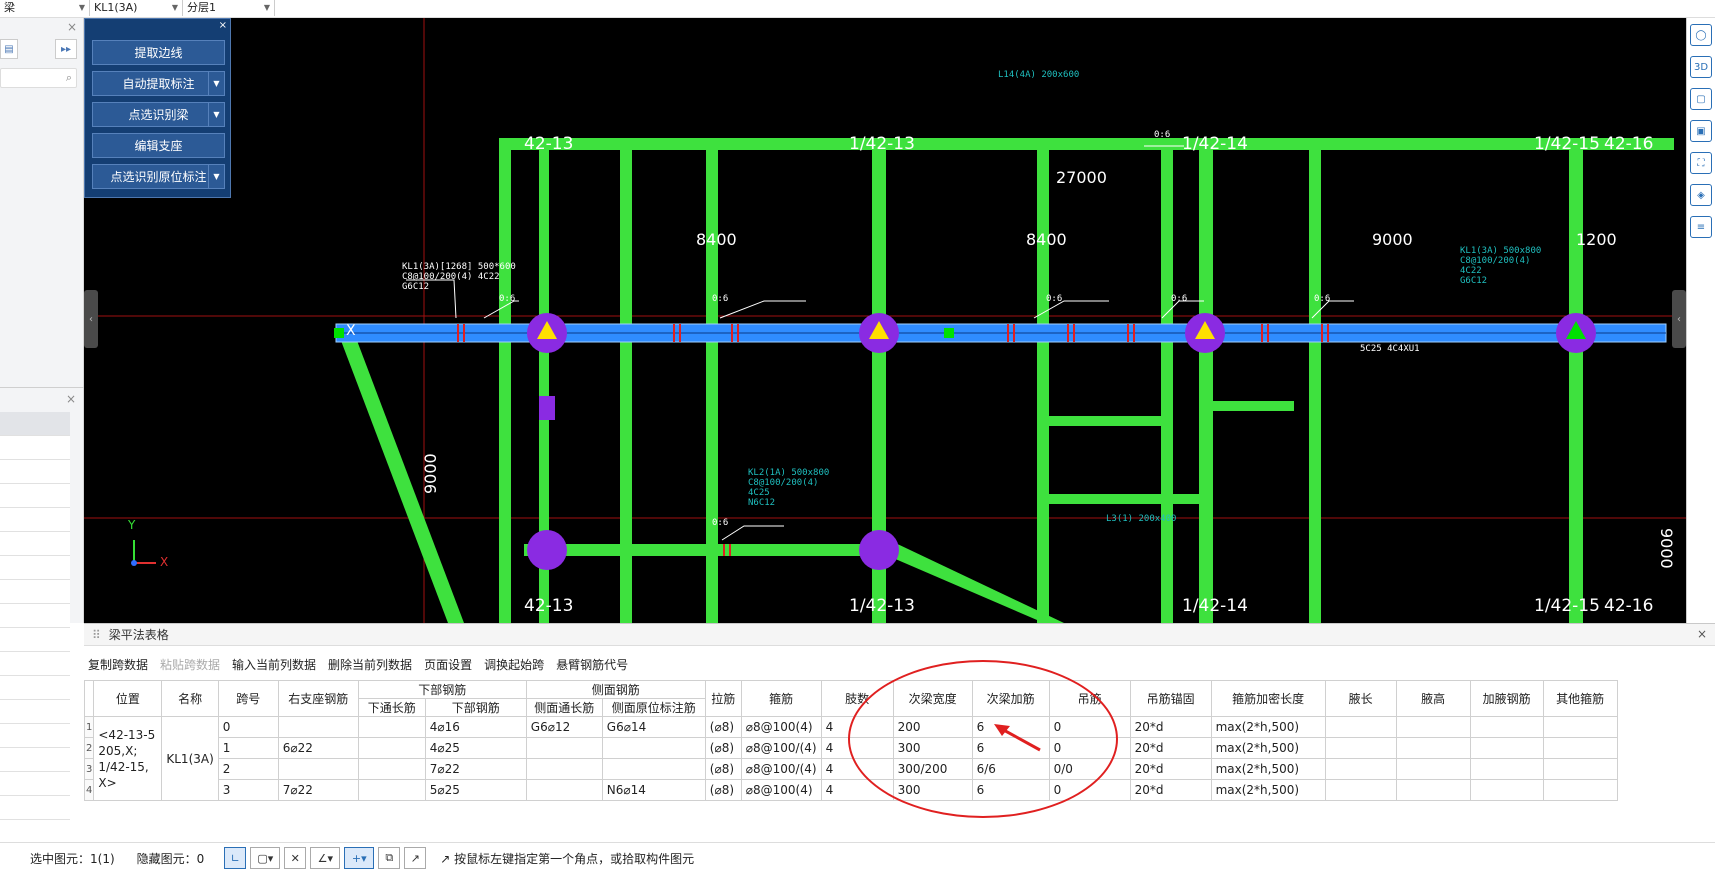 This screenshot has width=1715, height=873. Describe the element at coordinates (653, 727) in the screenshot. I see `cell-side-original: G6⌀14` at that location.